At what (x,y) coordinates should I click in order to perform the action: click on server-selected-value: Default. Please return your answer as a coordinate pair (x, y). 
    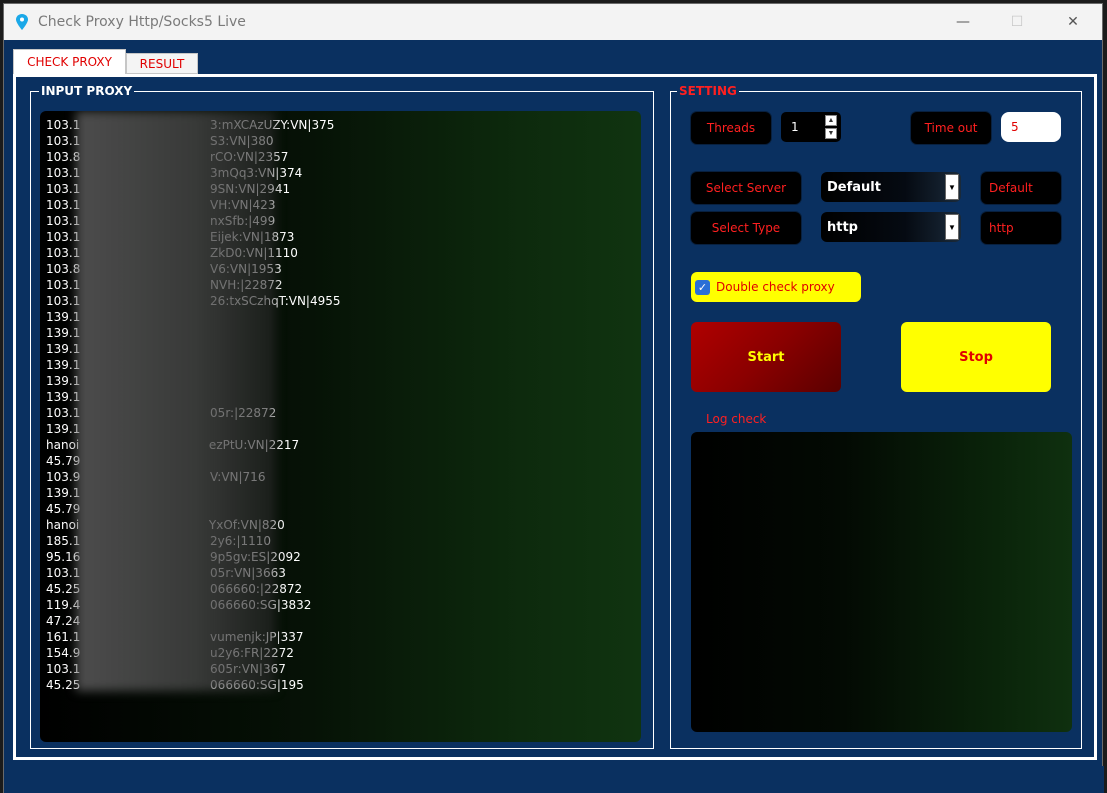
    Looking at the image, I should click on (854, 187).